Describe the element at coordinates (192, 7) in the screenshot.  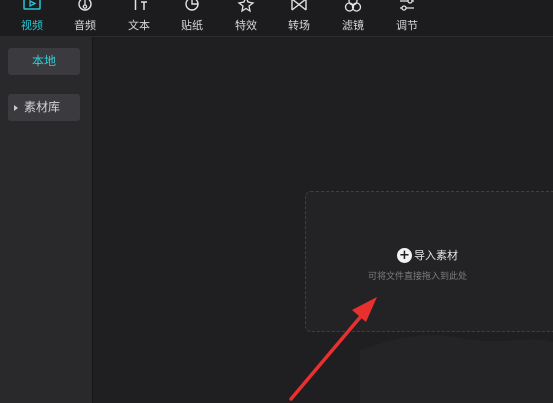
I see `sticker-icon` at that location.